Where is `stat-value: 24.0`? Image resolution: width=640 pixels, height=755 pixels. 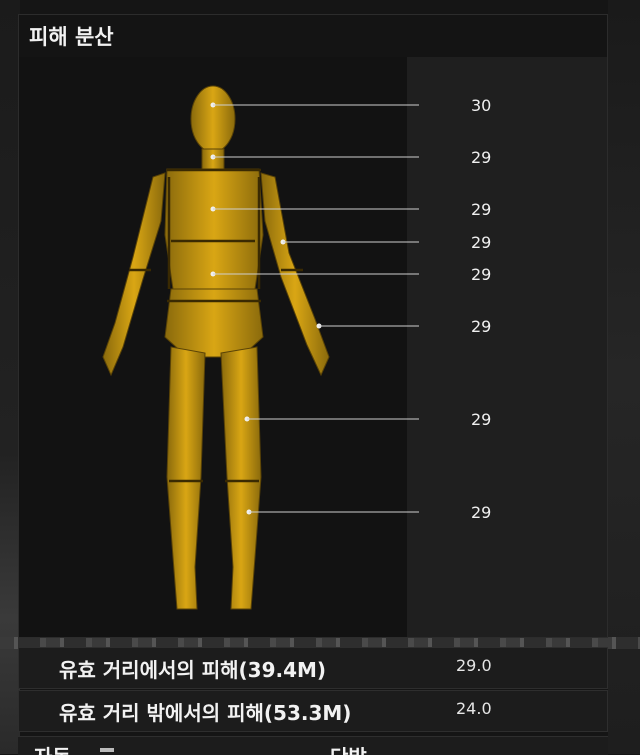 stat-value: 24.0 is located at coordinates (474, 708).